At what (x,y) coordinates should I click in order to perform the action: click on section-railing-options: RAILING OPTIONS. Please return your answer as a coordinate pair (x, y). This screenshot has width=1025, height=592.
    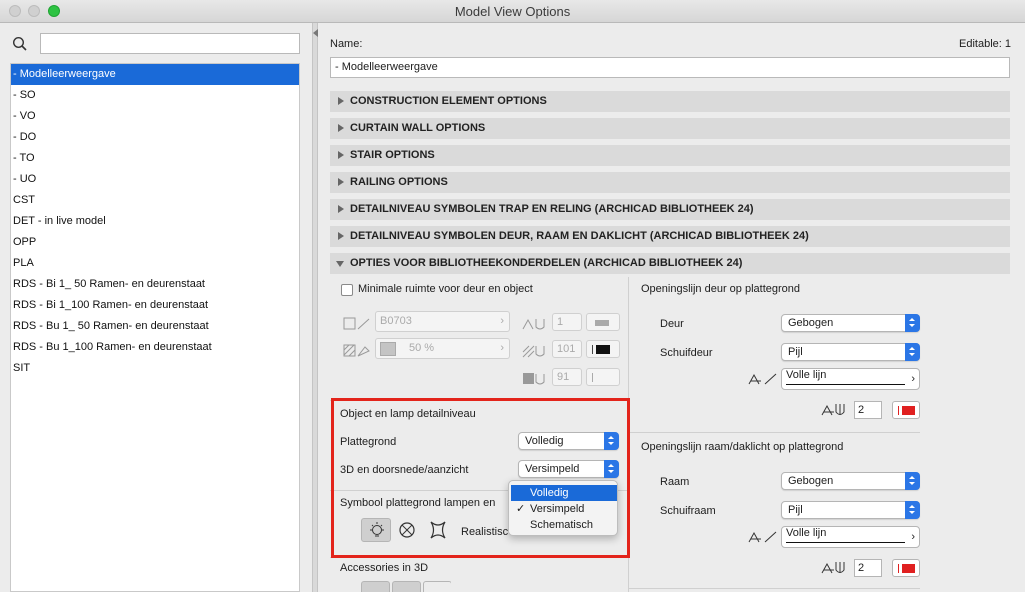
    Looking at the image, I should click on (670, 182).